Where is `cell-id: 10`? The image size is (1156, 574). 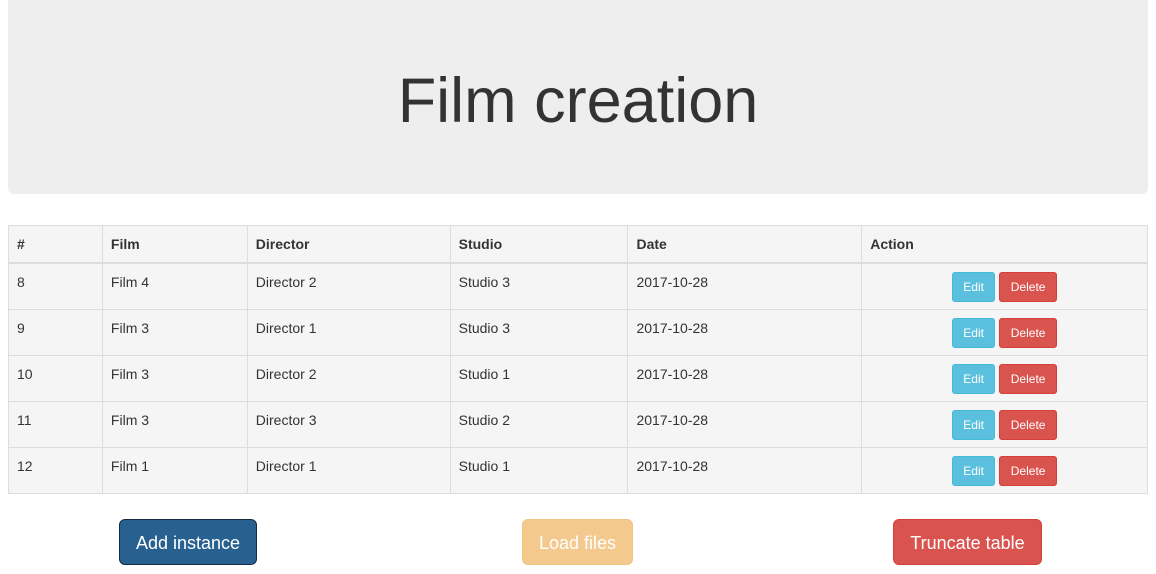
cell-id: 10 is located at coordinates (55, 378).